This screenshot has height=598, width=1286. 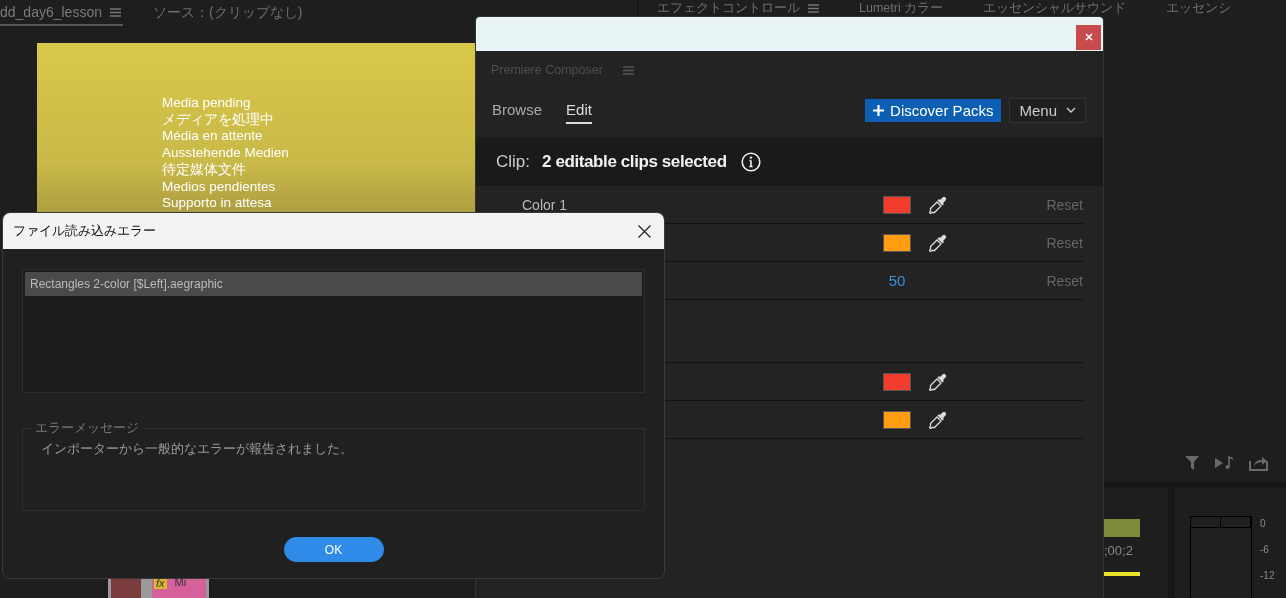 I want to click on media-pending-text: メディアを処理中, so click(x=218, y=120).